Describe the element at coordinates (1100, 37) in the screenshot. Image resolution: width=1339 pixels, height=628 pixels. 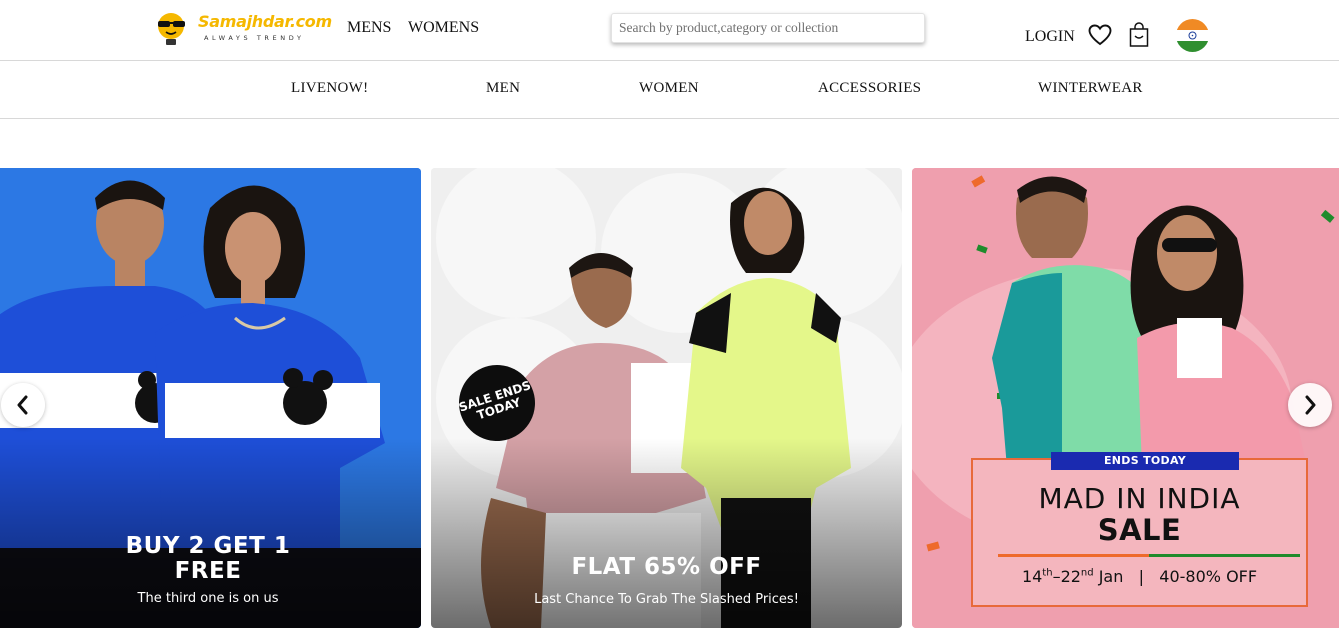
I see `wishlist-heart-icon` at that location.